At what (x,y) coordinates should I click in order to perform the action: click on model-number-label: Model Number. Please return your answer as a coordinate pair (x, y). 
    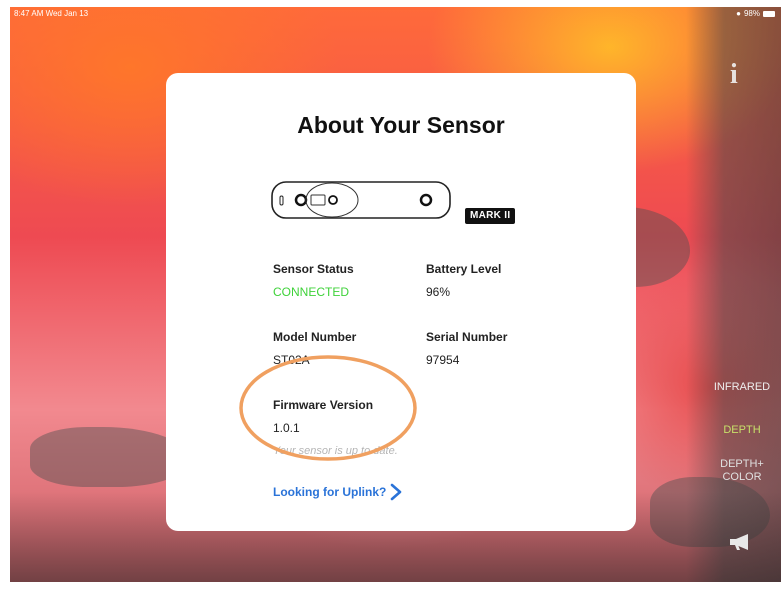
    Looking at the image, I should click on (315, 337).